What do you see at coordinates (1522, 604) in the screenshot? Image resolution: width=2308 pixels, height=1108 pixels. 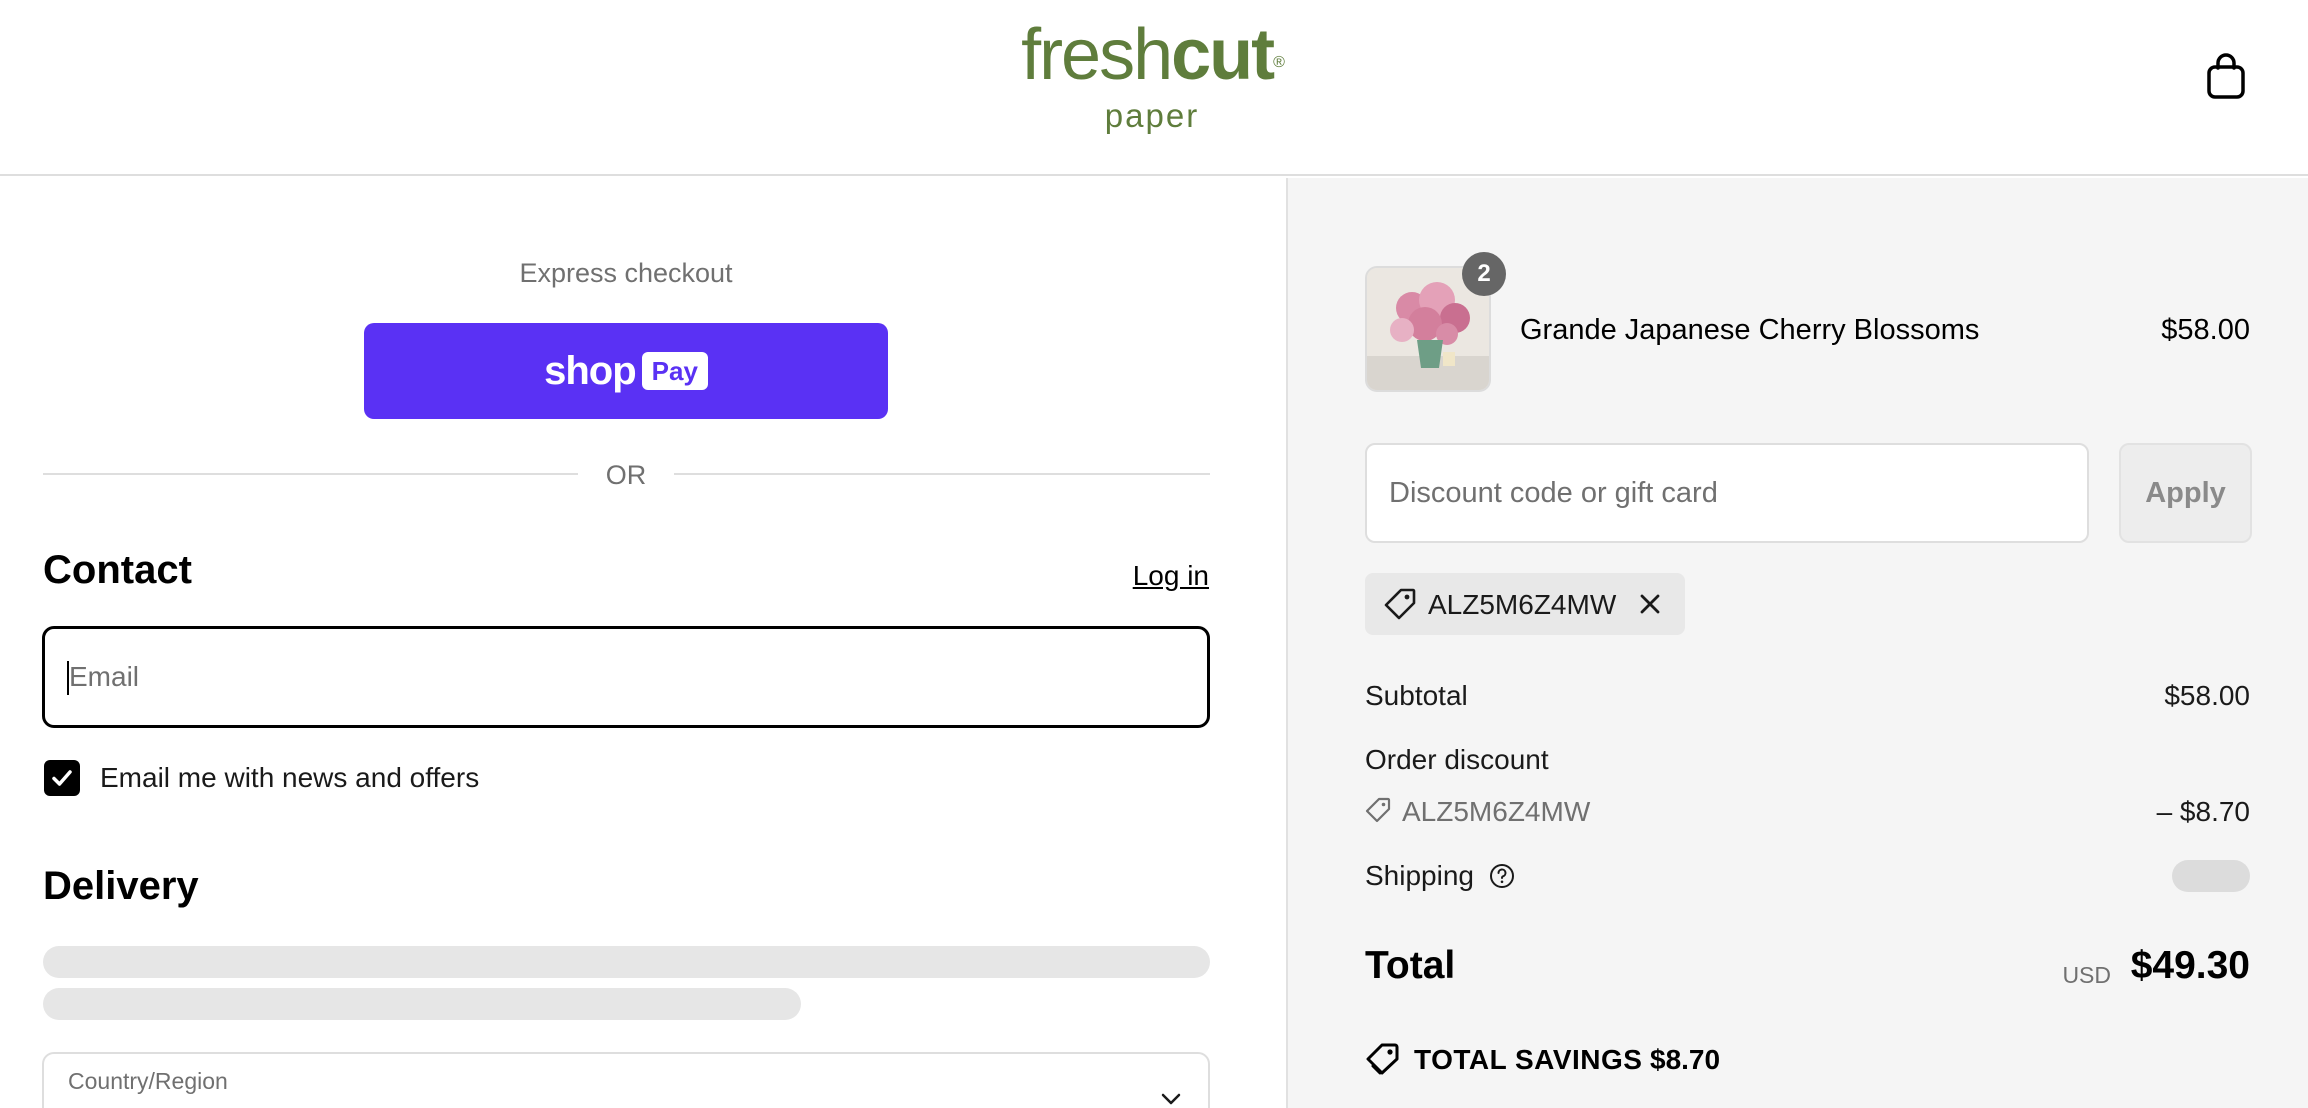 I see `applied-discount-code: ALZ5M6Z4MW` at bounding box center [1522, 604].